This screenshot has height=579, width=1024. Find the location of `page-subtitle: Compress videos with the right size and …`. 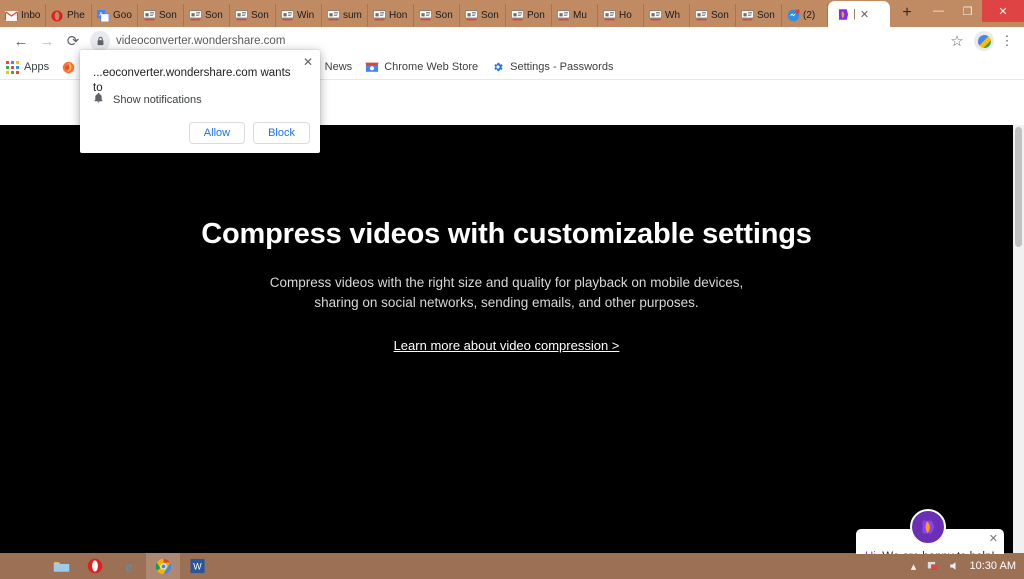

page-subtitle: Compress videos with the right size and … is located at coordinates (506, 293).